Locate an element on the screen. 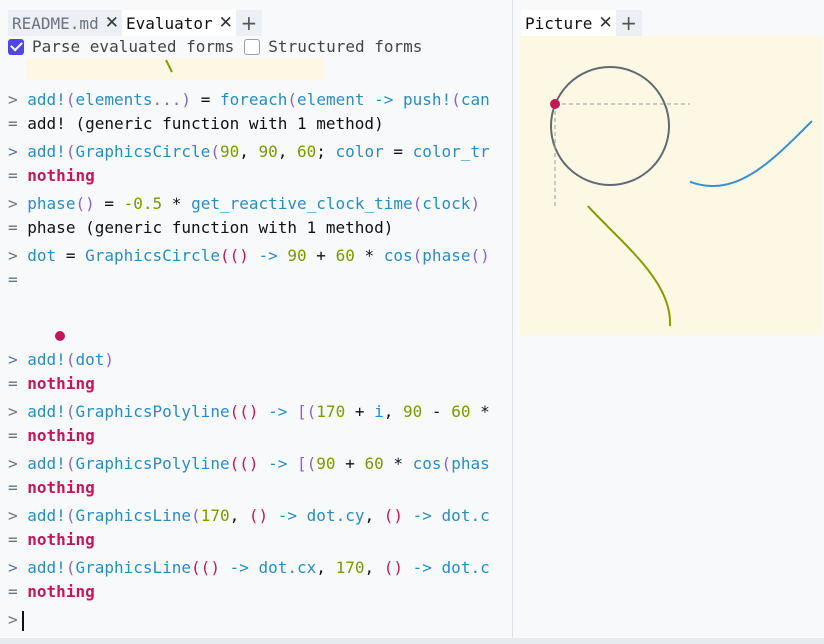 The width and height of the screenshot is (824, 644). graphics-circle is located at coordinates (610, 126).